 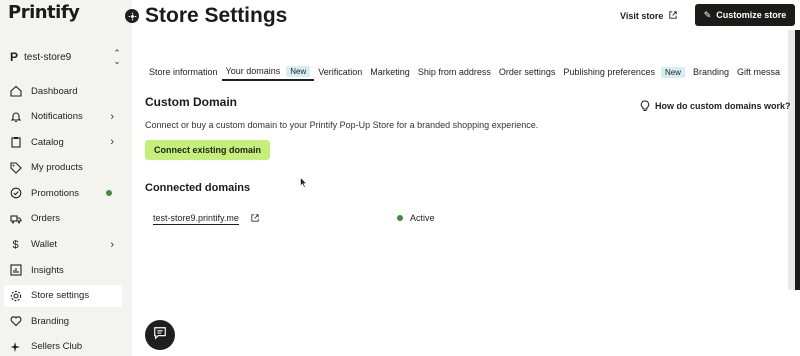 What do you see at coordinates (44, 245) in the screenshot?
I see `sidebar-item-label: Wallet` at bounding box center [44, 245].